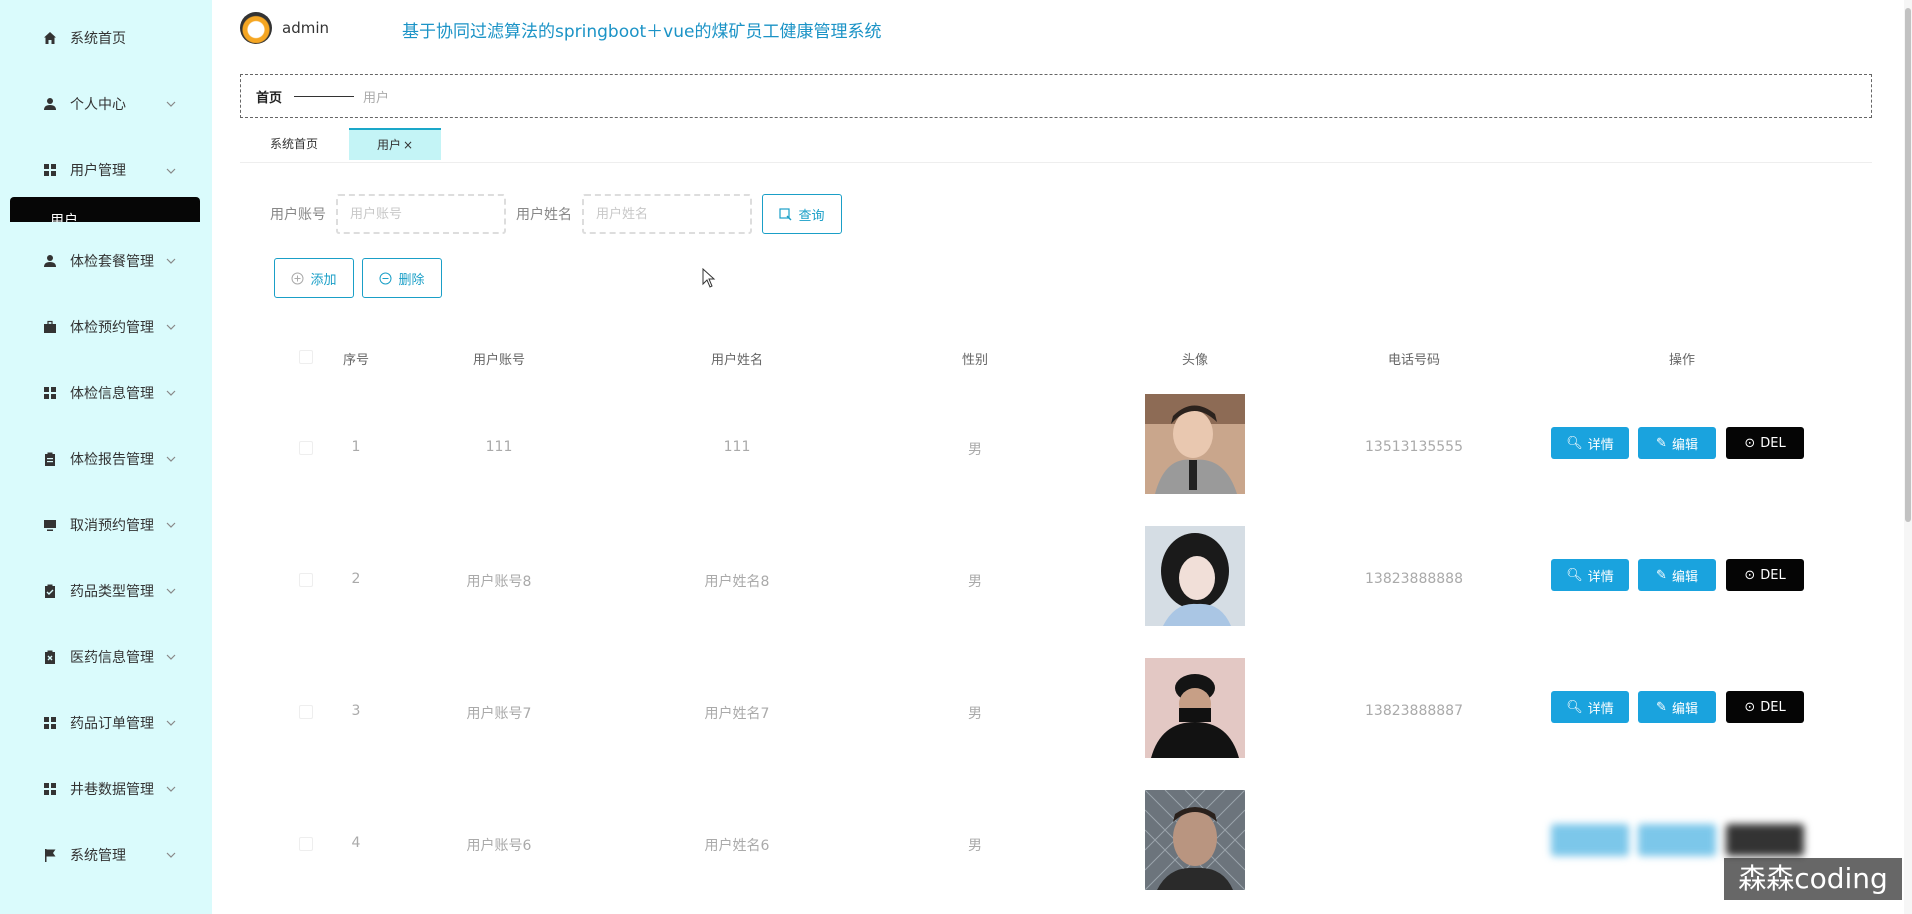 The height and width of the screenshot is (914, 1912). Describe the element at coordinates (50, 327) in the screenshot. I see `briefcase-icon` at that location.